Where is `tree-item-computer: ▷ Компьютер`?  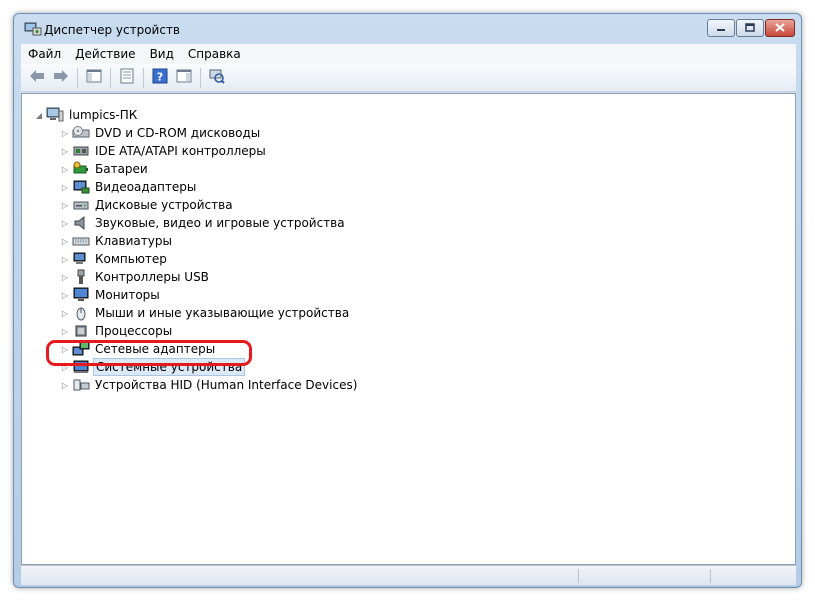 tree-item-computer: ▷ Компьютер is located at coordinates (114, 259).